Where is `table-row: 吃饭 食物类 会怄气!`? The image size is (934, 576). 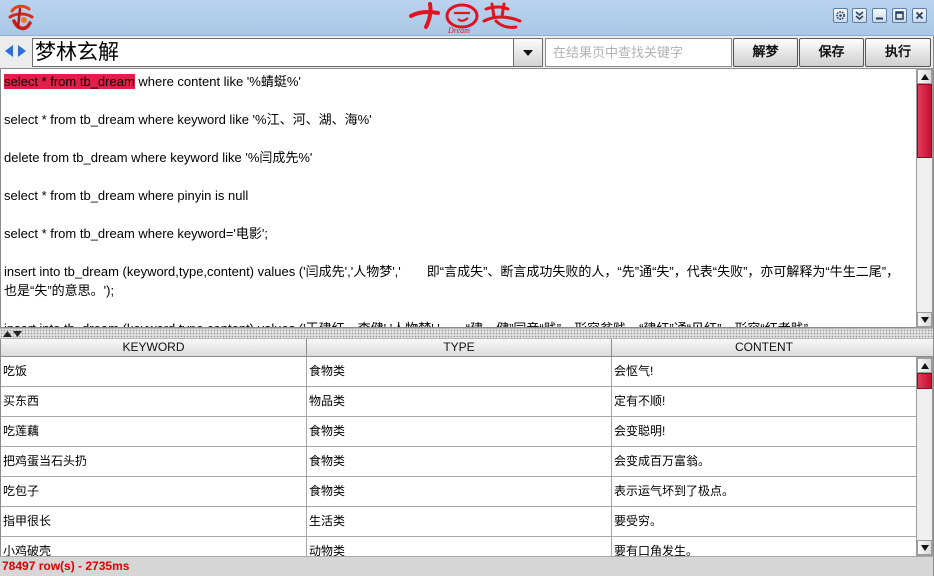
table-row: 吃饭 食物类 会怄气! is located at coordinates (458, 372).